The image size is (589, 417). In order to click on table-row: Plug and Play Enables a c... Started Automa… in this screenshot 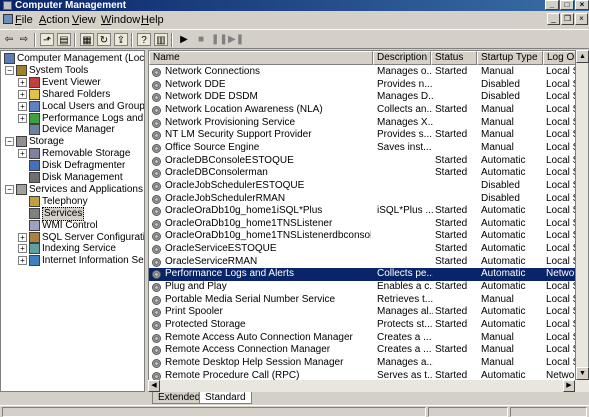, I will do `click(368, 287)`.